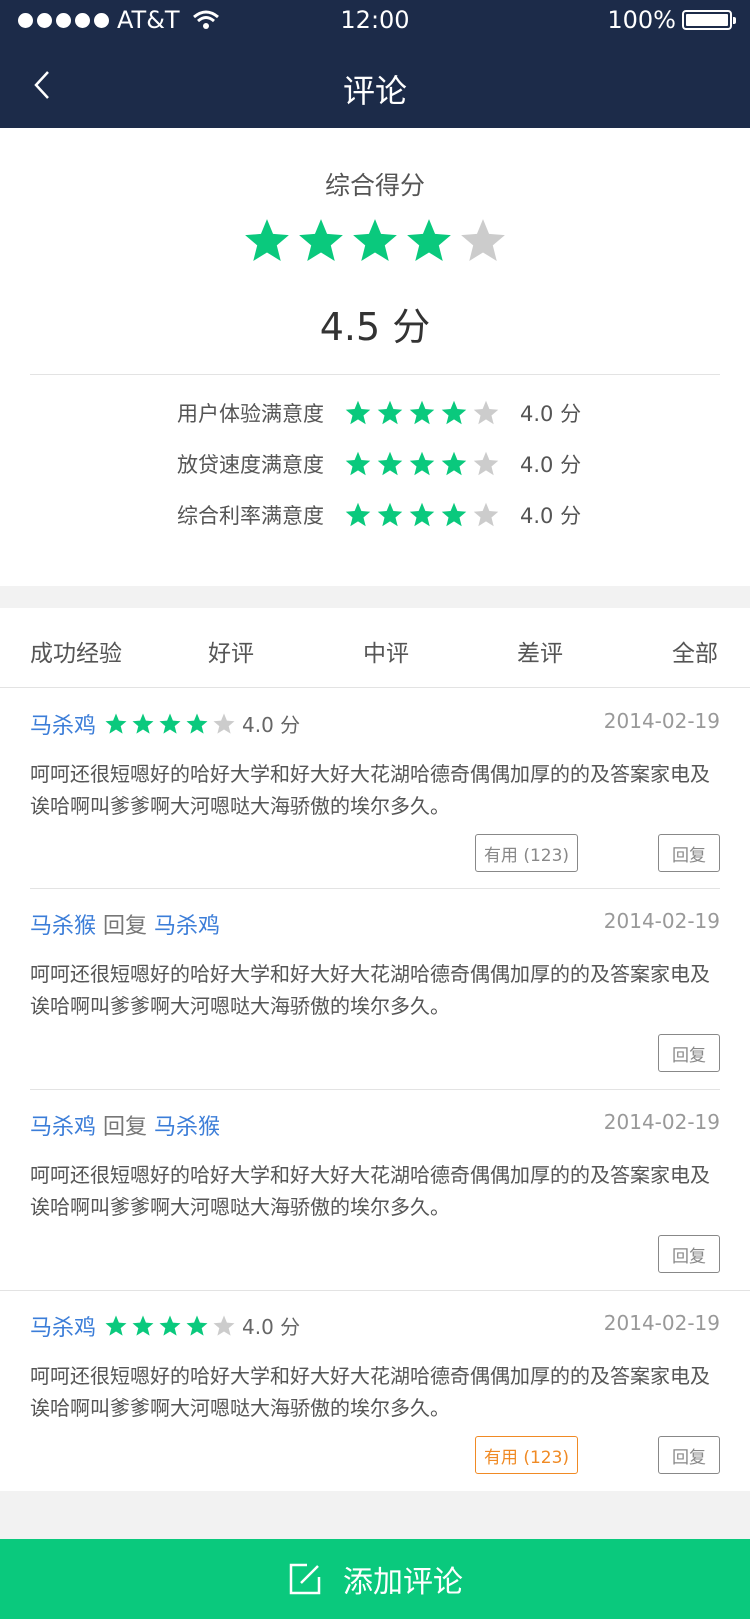 This screenshot has height=1619, width=750. What do you see at coordinates (250, 516) in the screenshot?
I see `sub-rating-label: 综合利率满意度` at bounding box center [250, 516].